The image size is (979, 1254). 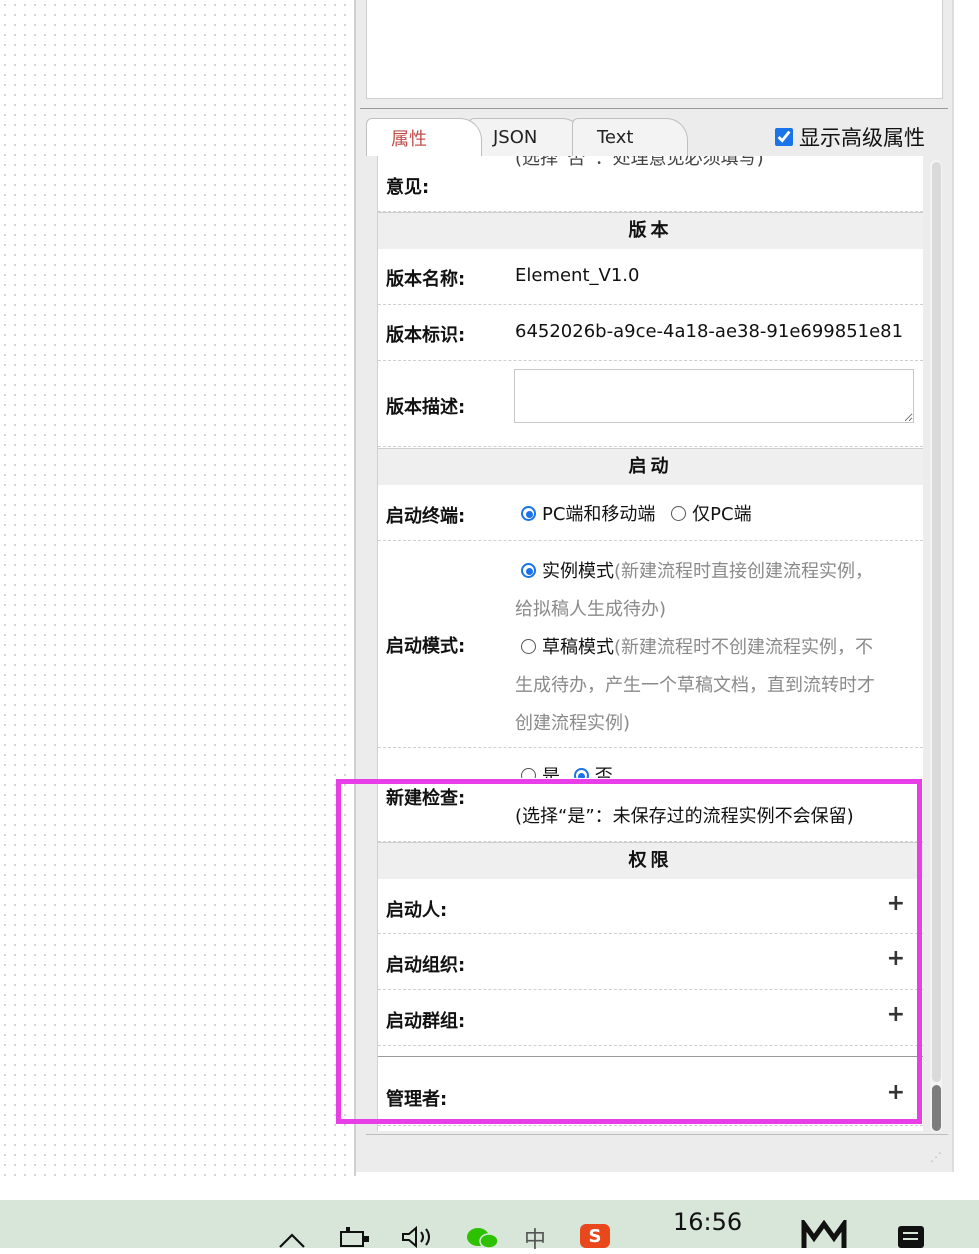 I want to click on mode-draft-label: 草稿模式, so click(x=578, y=647).